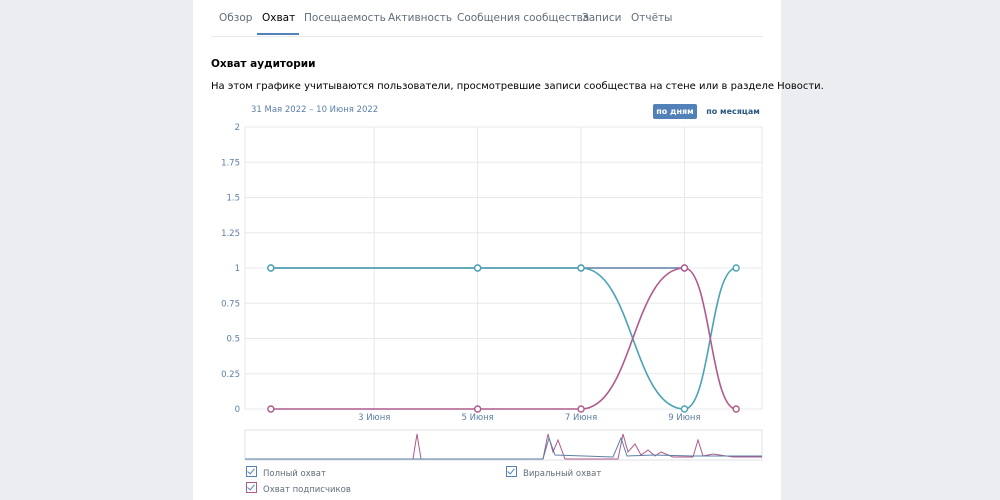  I want to click on x-axis-ticks: 3 Июня 5 Июня 7 Июня 9 Июня, so click(529, 418).